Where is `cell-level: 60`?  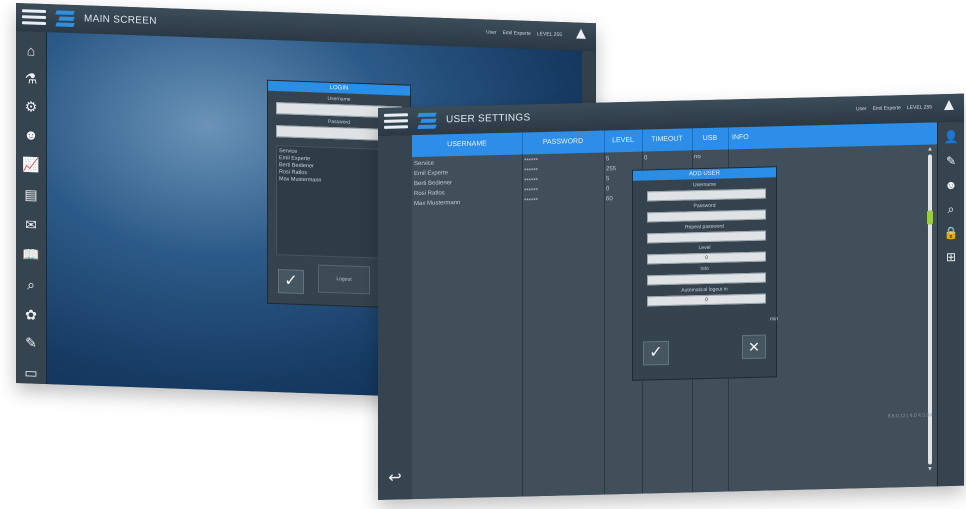 cell-level: 60 is located at coordinates (609, 199).